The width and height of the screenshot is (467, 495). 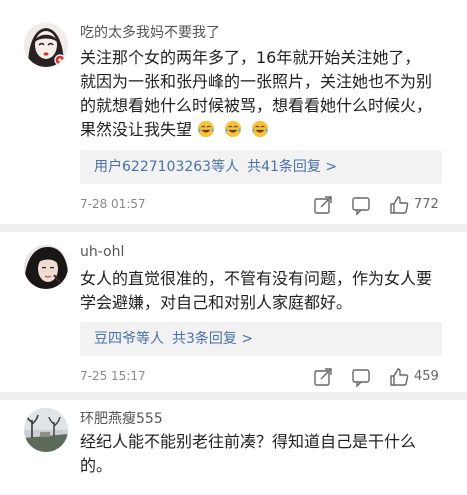 I want to click on comment-text-line: 的。, so click(x=96, y=465).